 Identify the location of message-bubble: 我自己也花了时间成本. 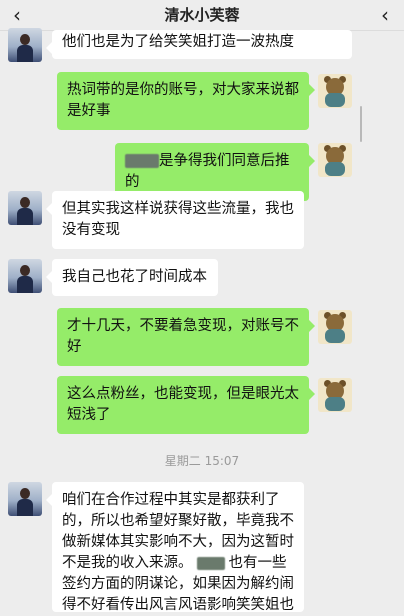
(132, 277).